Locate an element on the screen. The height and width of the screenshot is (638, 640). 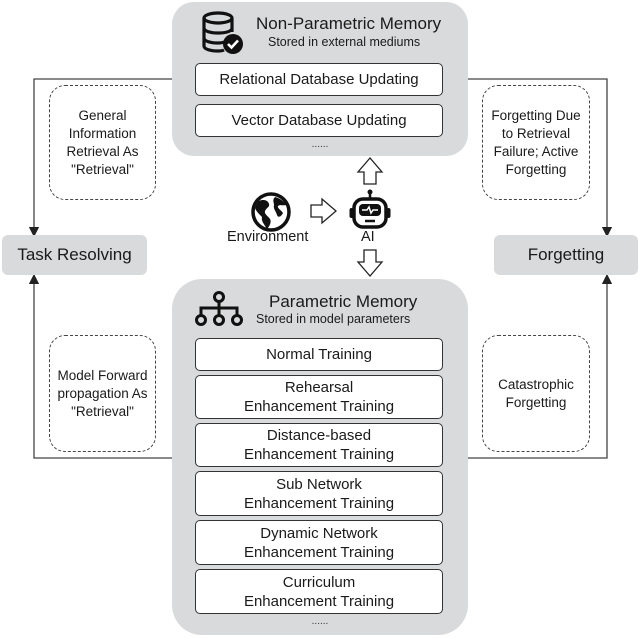
arrow-up-icon is located at coordinates (370, 171).